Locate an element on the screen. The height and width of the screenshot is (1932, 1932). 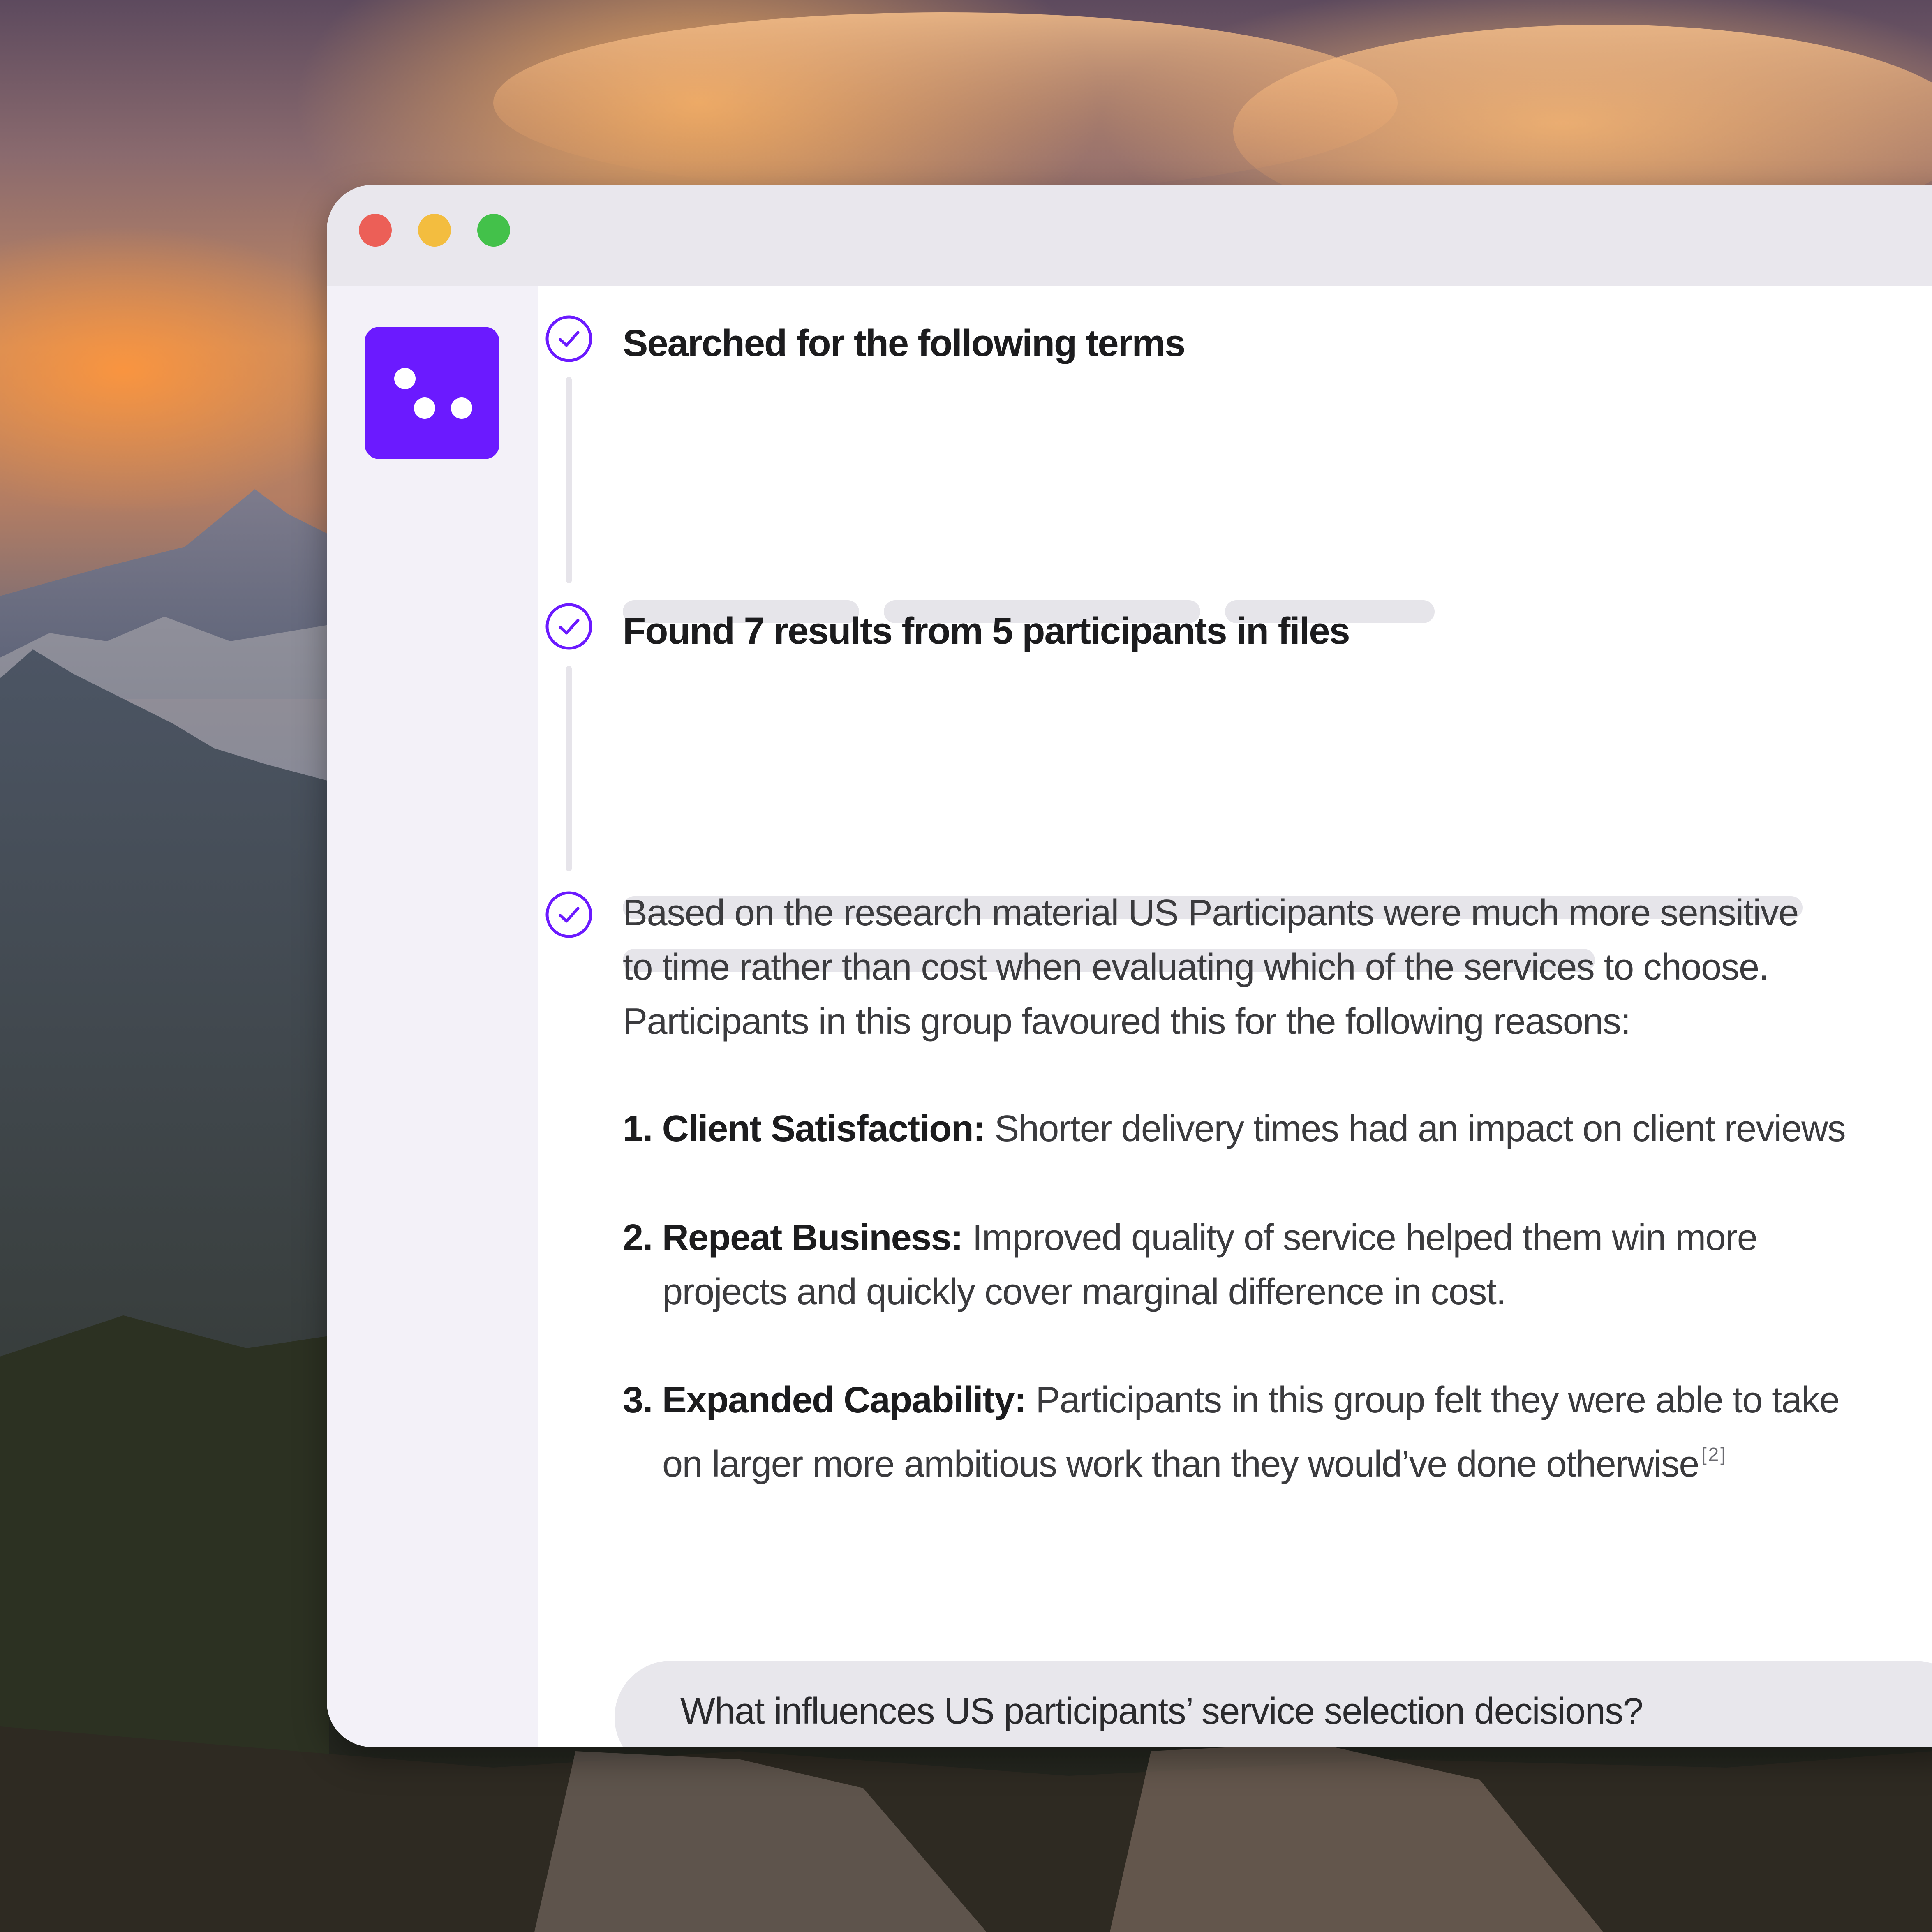
title-bar is located at coordinates (1129, 235).